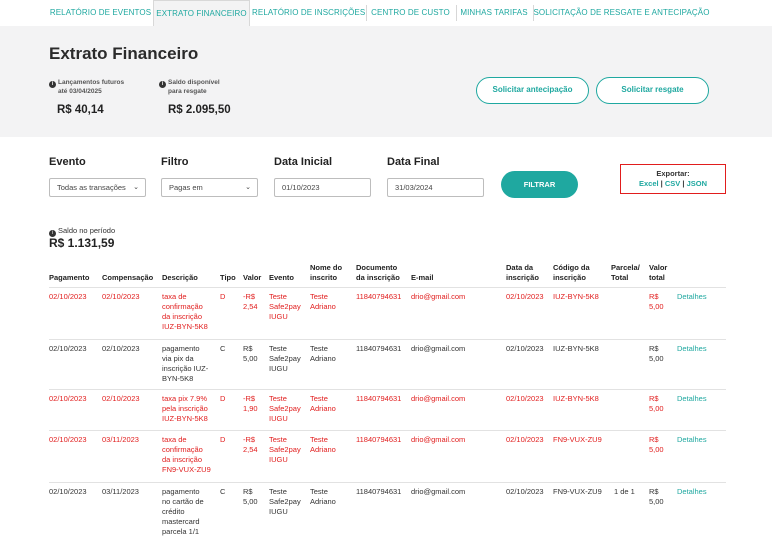 Image resolution: width=772 pixels, height=544 pixels. What do you see at coordinates (124, 53) in the screenshot?
I see `page-title: Extrato Financeiro` at bounding box center [124, 53].